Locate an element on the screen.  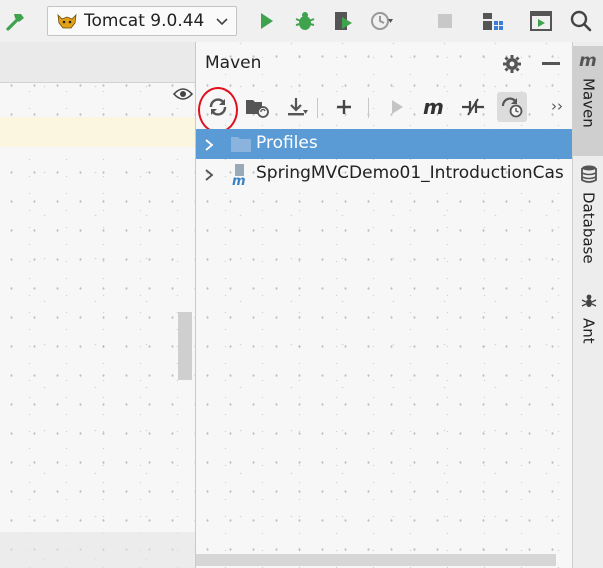
run-anything-icon is located at coordinates (541, 21).